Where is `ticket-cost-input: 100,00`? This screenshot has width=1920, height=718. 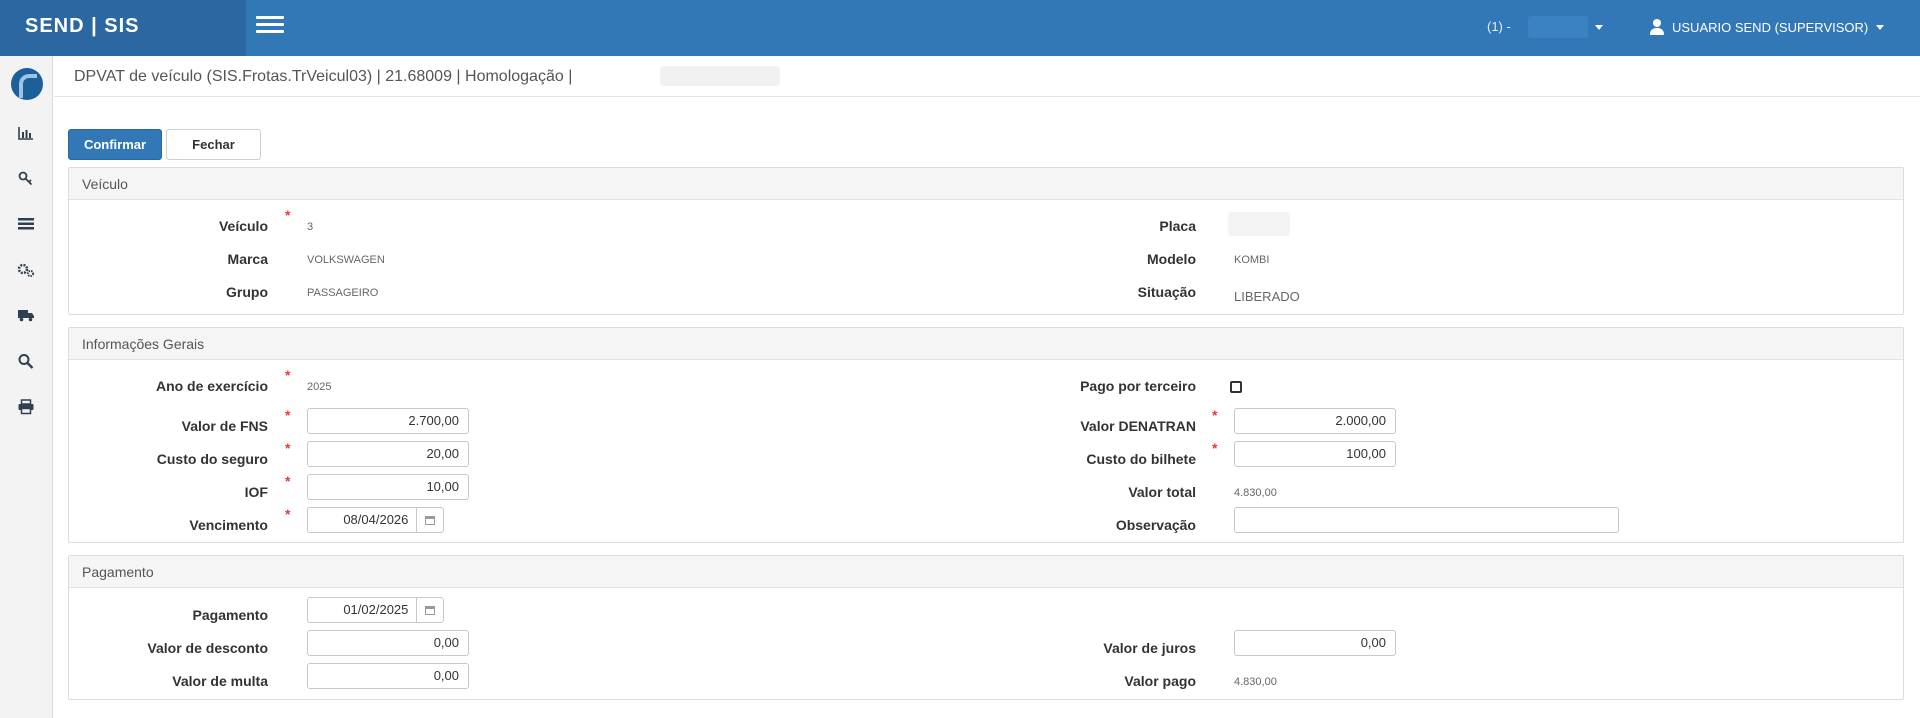 ticket-cost-input: 100,00 is located at coordinates (1315, 454).